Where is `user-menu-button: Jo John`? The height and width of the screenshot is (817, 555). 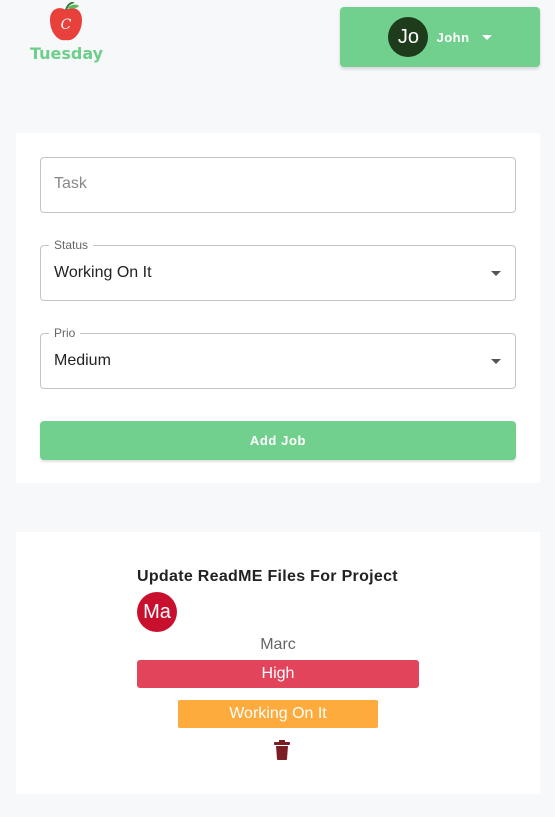
user-menu-button: Jo John is located at coordinates (440, 37).